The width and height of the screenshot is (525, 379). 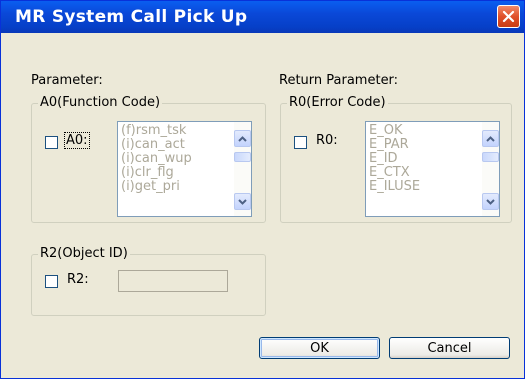 I want to click on r0-error-code-list: E_OK E_PAR E_ID E_CTX E_ILUSE, so click(x=432, y=169).